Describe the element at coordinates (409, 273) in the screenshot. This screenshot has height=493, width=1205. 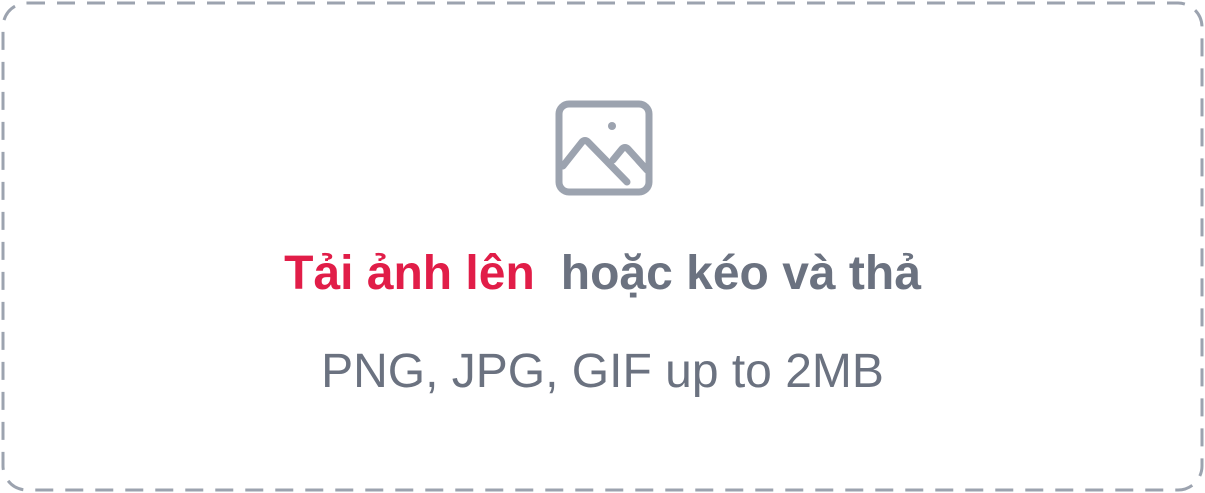
I see `upload-link: Tải ảnh lên` at that location.